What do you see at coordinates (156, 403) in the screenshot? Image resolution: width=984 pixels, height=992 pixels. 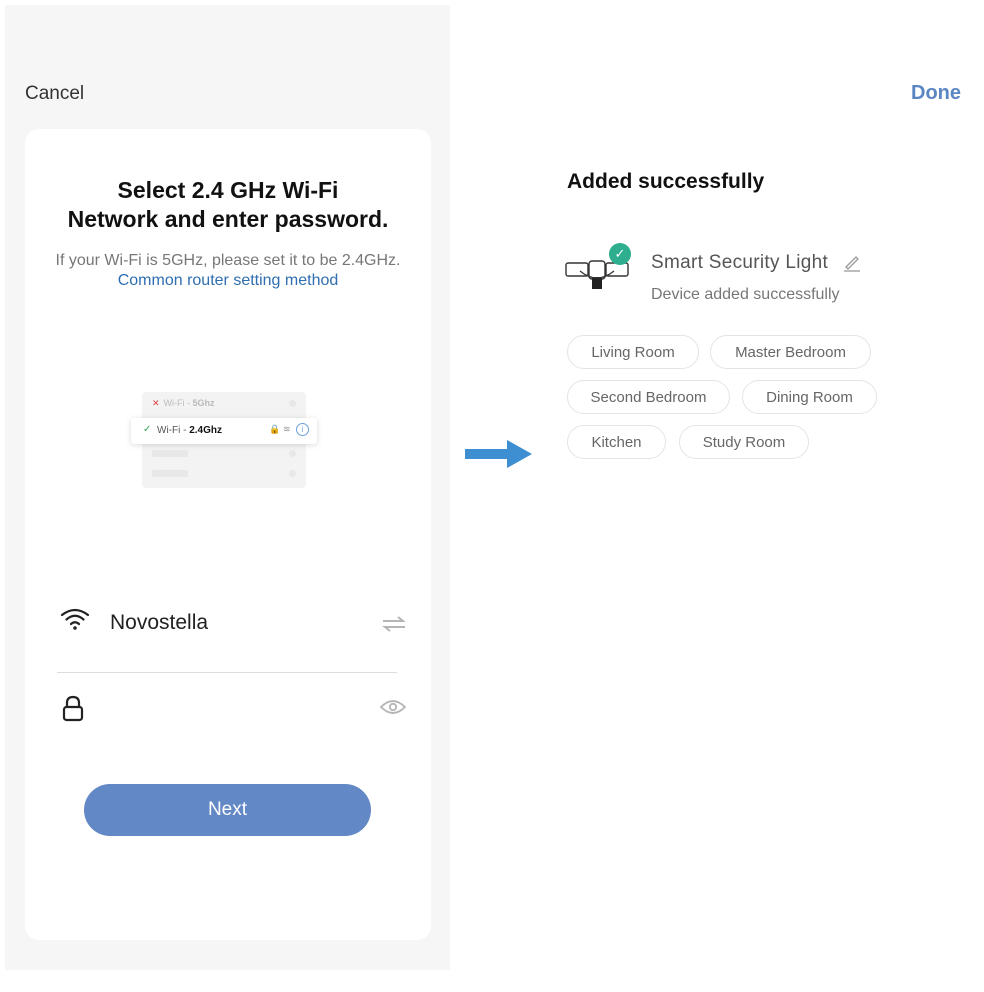 I see `cross-icon: ✕` at bounding box center [156, 403].